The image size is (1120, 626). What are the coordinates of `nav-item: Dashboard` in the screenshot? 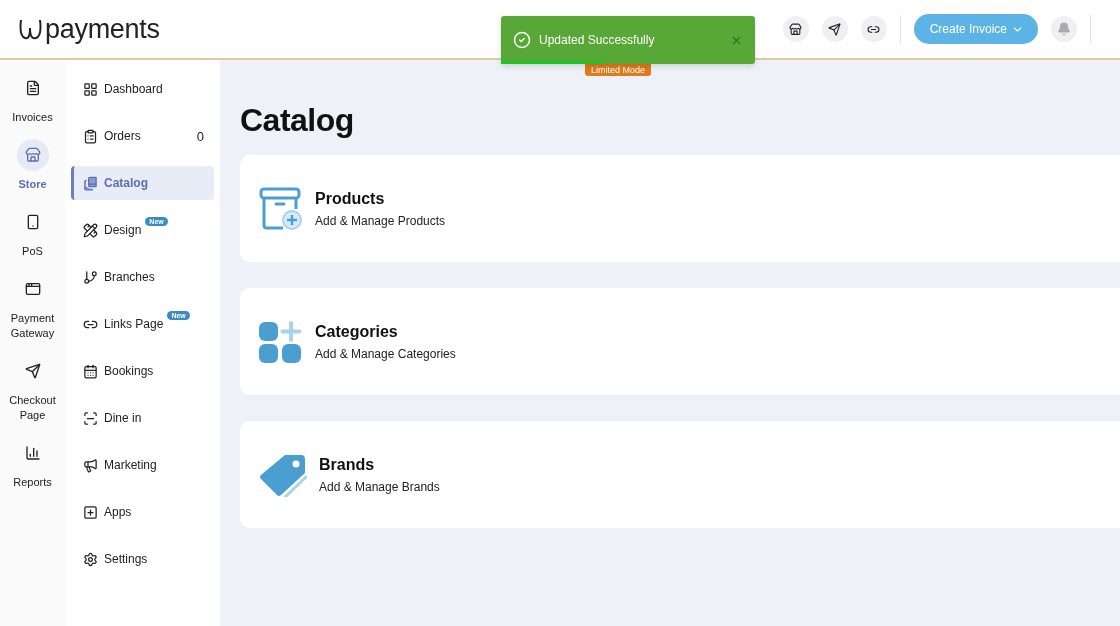 It's located at (142, 89).